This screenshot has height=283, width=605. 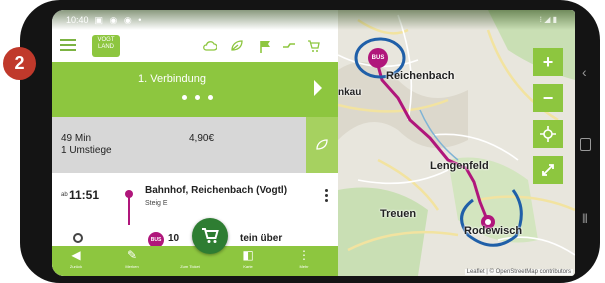 I want to click on app-toolbar: VOGT LAND, so click(x=195, y=46).